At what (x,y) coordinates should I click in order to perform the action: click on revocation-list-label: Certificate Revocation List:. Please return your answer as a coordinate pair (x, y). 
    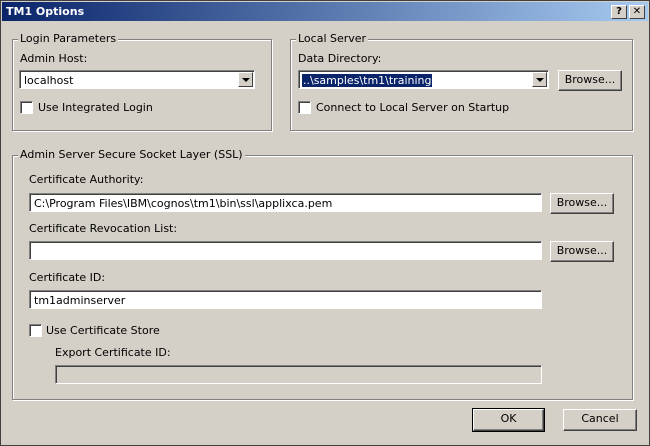
    Looking at the image, I should click on (103, 228).